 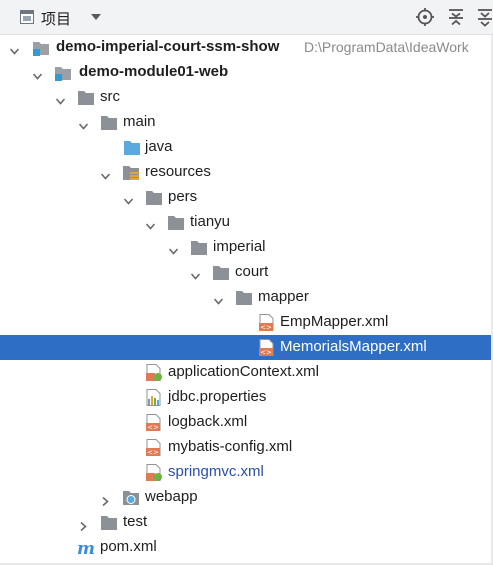 I want to click on tree-item-label: resources, so click(x=178, y=171).